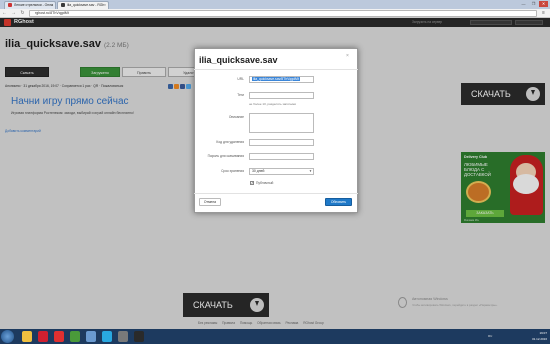 This screenshot has width=550, height=344. What do you see at coordinates (543, 4) in the screenshot?
I see `close-window-button: ✕` at bounding box center [543, 4].